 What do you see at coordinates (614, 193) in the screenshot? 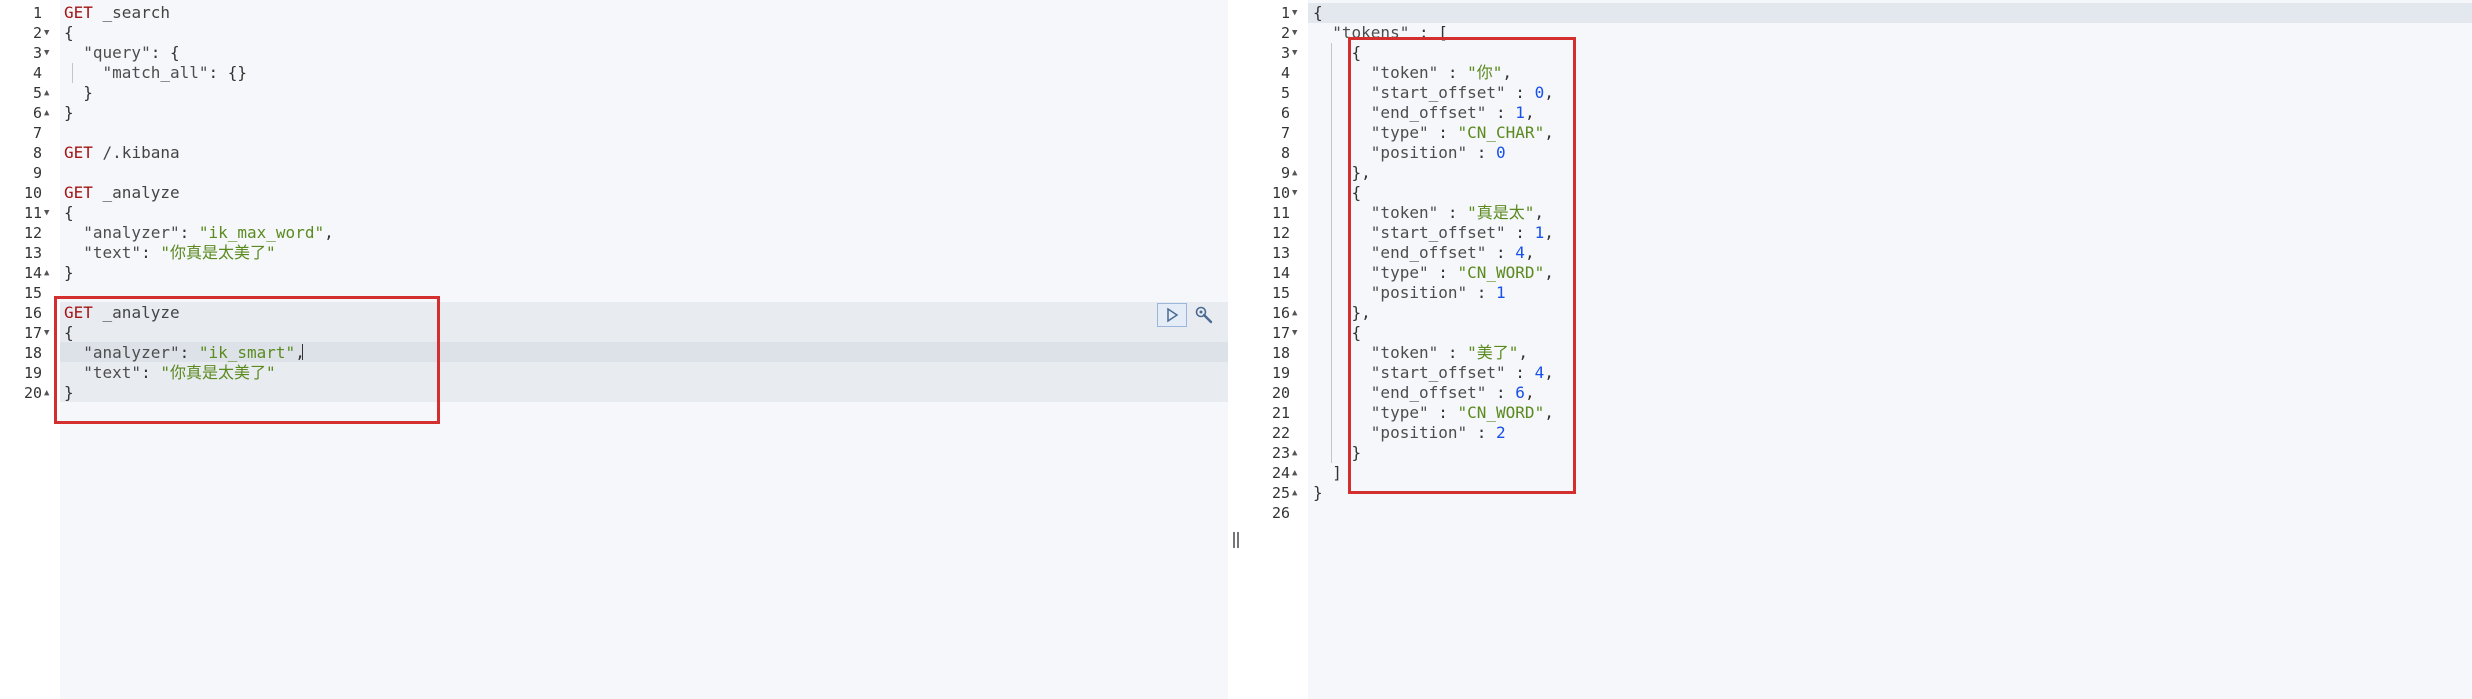
I see `code-line: 10 GET _analyze` at bounding box center [614, 193].